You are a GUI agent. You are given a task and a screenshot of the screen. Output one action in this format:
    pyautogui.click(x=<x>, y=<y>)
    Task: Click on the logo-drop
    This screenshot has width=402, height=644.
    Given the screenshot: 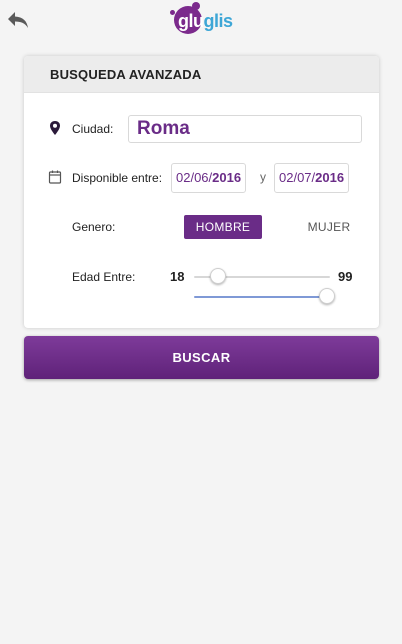 What is the action you would take?
    pyautogui.click(x=196, y=6)
    